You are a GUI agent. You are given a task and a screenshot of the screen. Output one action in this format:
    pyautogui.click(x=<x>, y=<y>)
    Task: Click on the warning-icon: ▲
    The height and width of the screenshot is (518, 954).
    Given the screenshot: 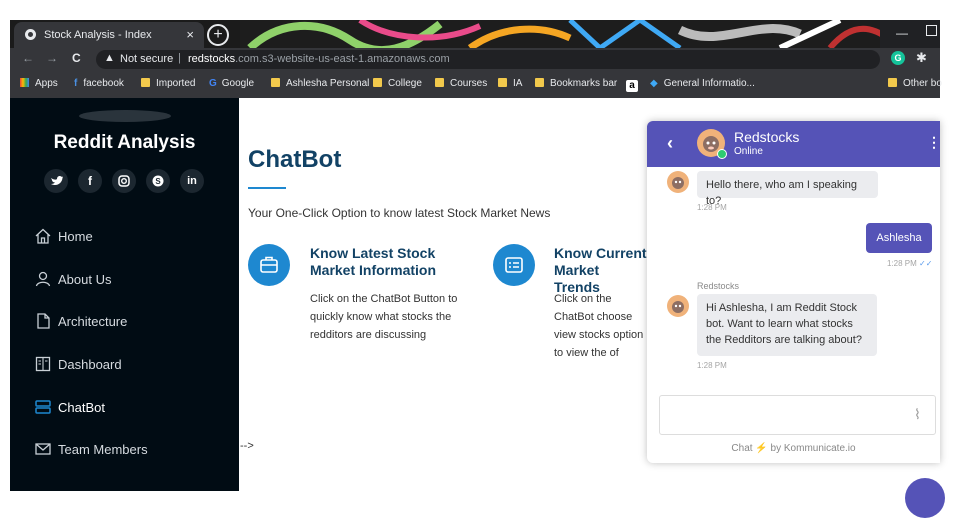 What is the action you would take?
    pyautogui.click(x=109, y=58)
    